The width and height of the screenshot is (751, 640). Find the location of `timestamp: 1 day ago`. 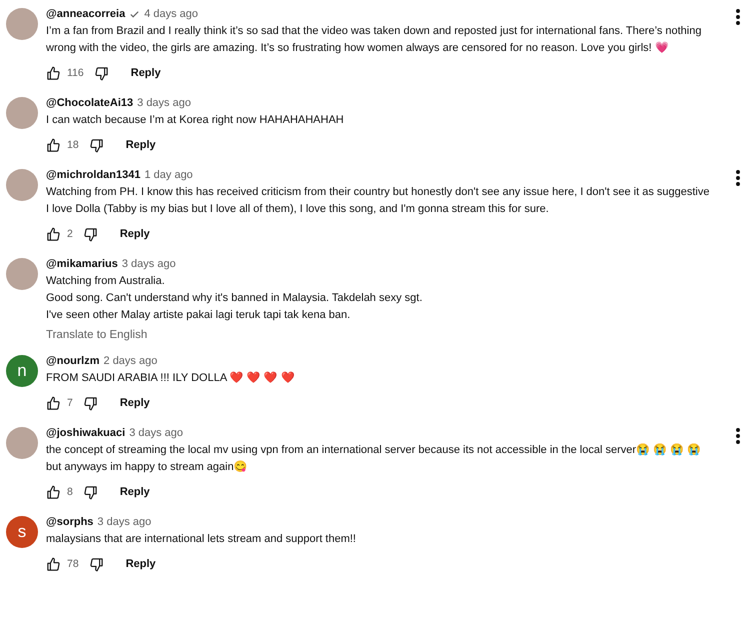

timestamp: 1 day ago is located at coordinates (168, 175).